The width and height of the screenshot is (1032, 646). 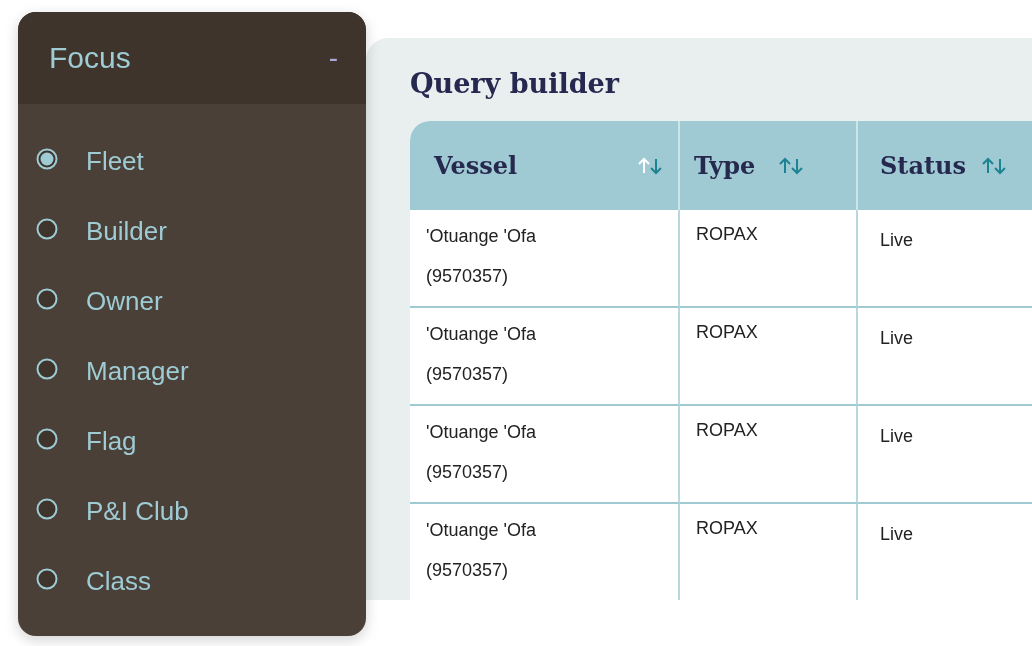 I want to click on option-label: Manager, so click(x=137, y=371).